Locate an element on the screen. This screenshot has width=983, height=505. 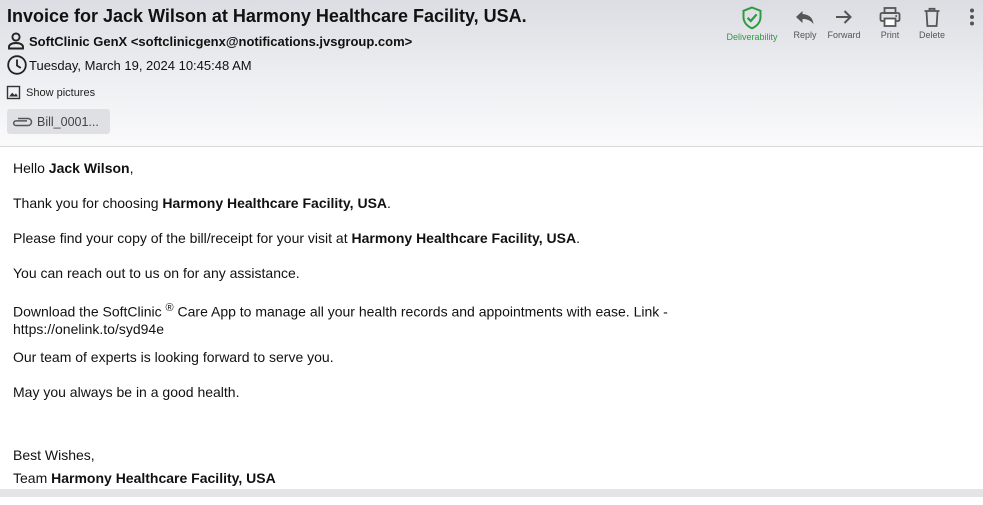
bottom-bar is located at coordinates (491, 493).